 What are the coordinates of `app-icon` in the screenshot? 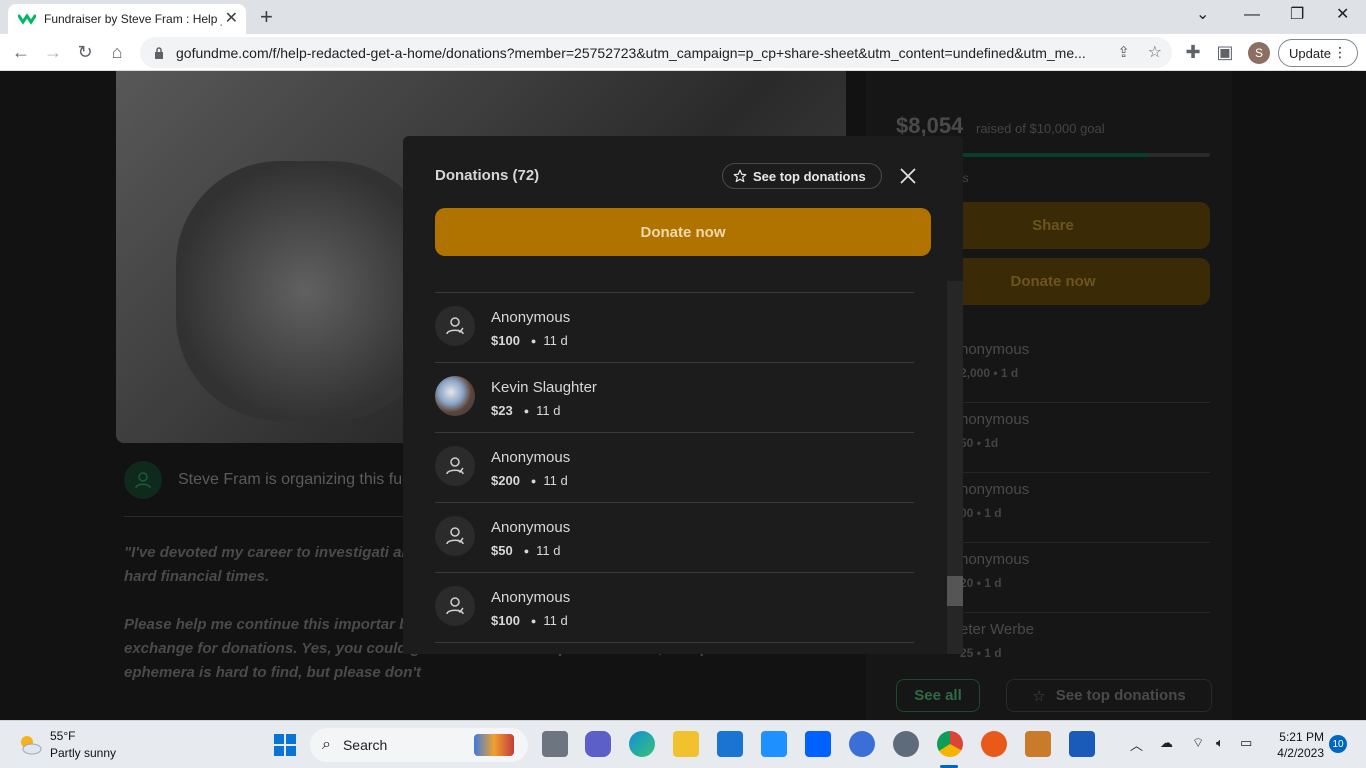 It's located at (1038, 744).